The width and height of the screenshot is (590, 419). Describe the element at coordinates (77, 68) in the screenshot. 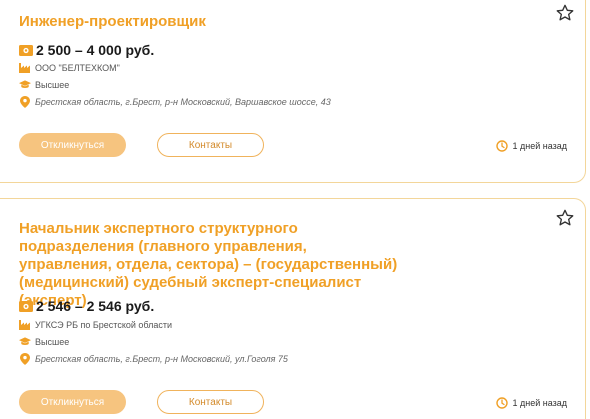

I see `company-name: ООО "БЕЛТЕХКОМ"` at that location.